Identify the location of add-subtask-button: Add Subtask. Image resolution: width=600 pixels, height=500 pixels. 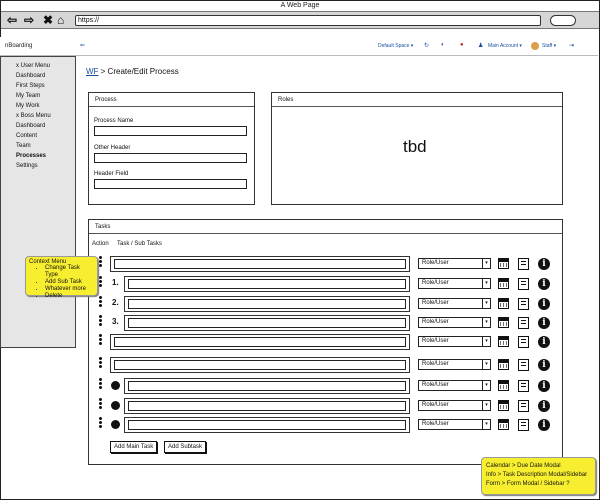
(185, 447).